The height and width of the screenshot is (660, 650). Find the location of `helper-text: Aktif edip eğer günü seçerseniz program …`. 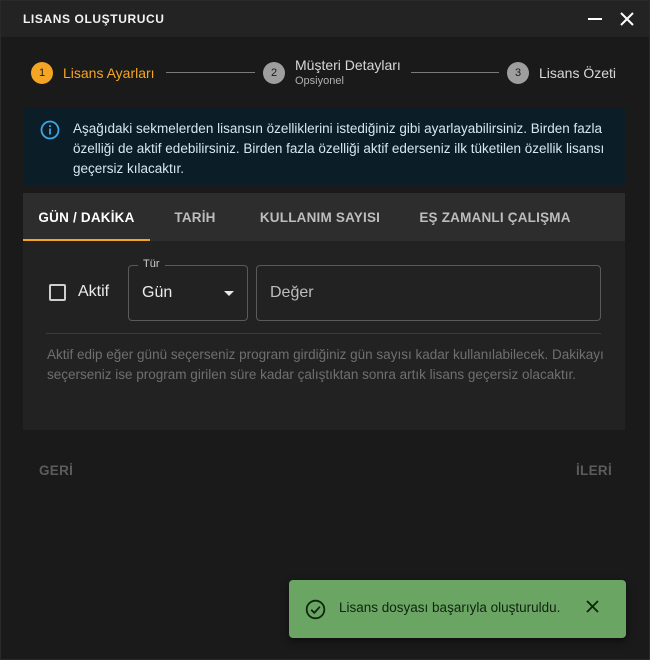

helper-text: Aktif edip eğer günü seçerseniz program … is located at coordinates (325, 364).